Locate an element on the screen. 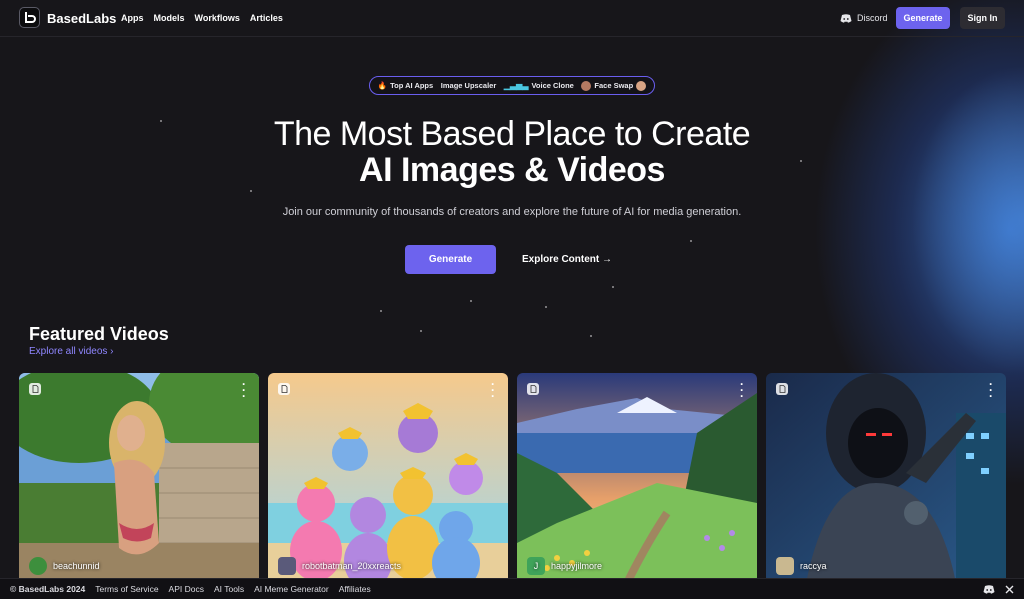  footer-link-meme-generator: AI Meme Generator is located at coordinates (291, 589).